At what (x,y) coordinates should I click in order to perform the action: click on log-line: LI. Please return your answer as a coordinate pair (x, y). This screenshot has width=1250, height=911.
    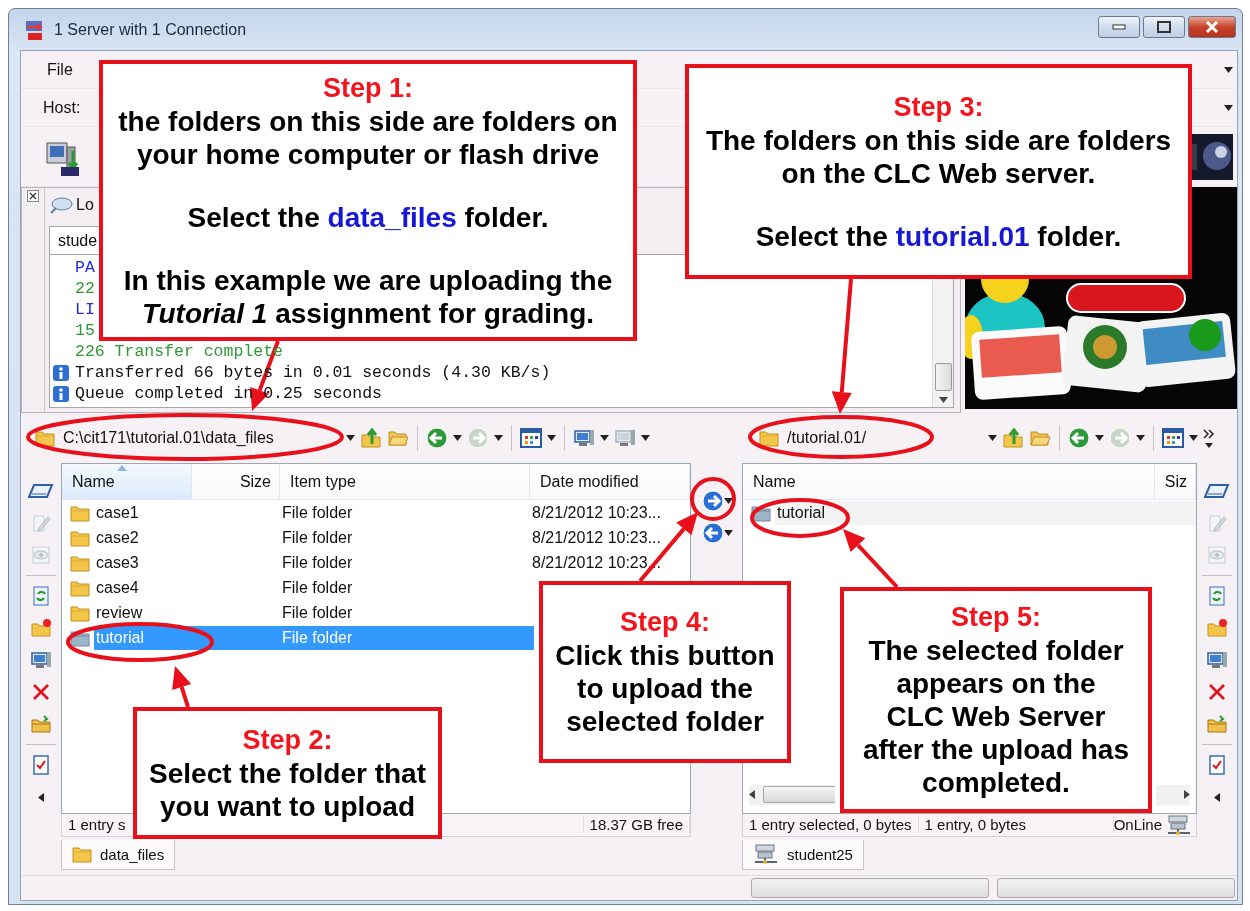
    Looking at the image, I should click on (85, 309).